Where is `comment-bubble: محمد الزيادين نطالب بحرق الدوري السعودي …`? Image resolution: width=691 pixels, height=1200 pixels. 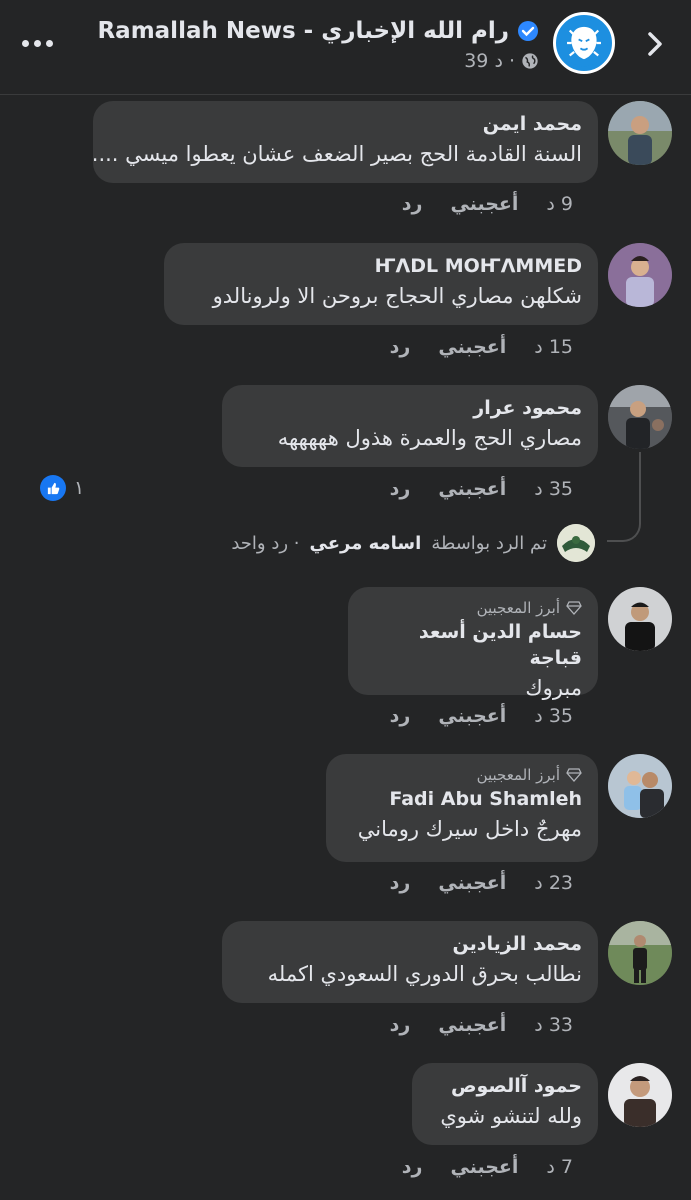
comment-bubble: محمد الزيادين نطالب بحرق الدوري السعودي … is located at coordinates (410, 962).